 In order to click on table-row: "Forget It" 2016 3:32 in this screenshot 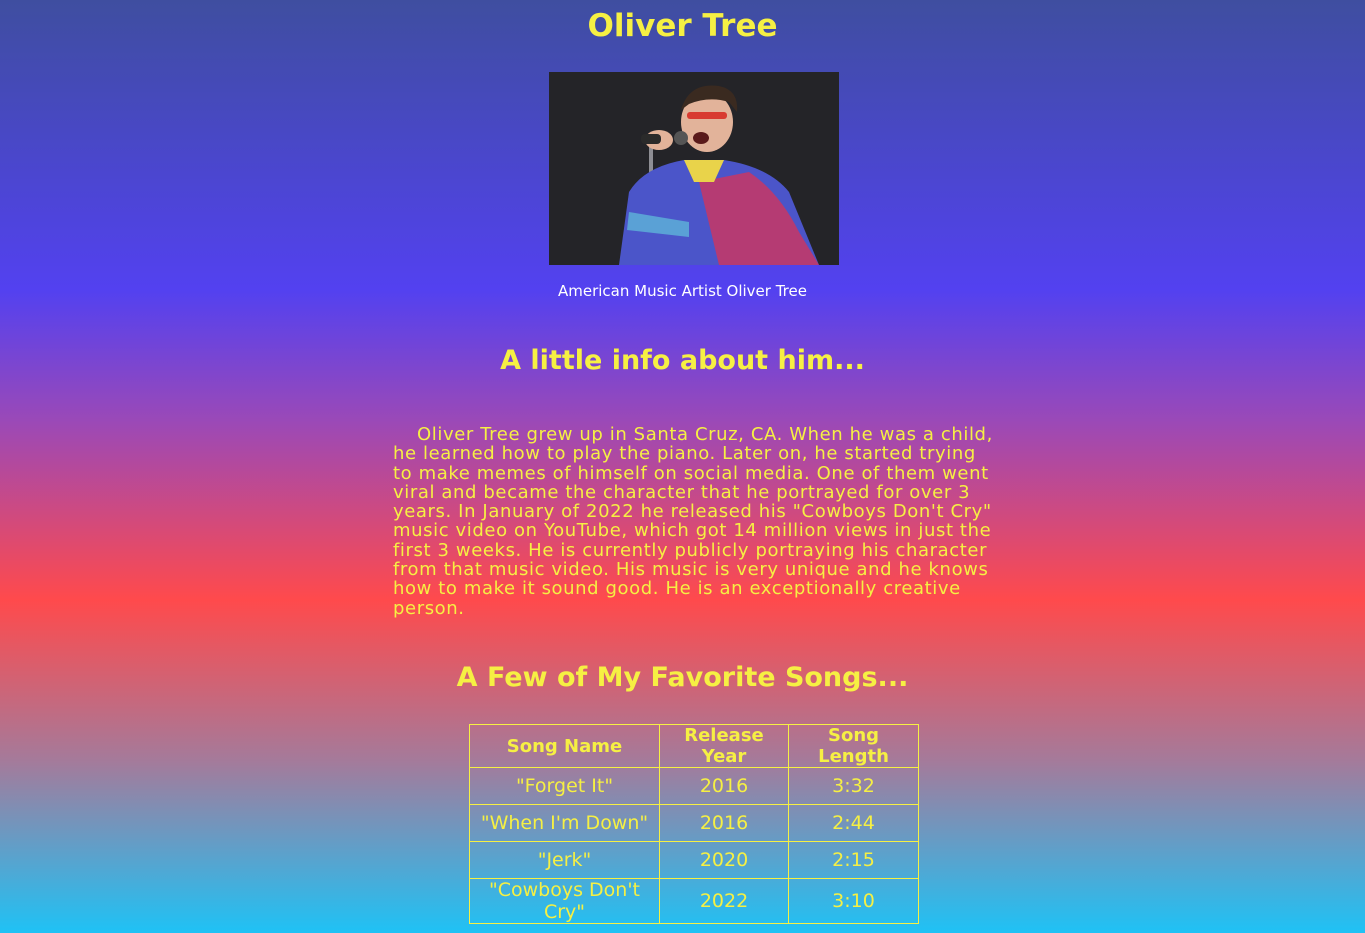, I will do `click(694, 786)`.